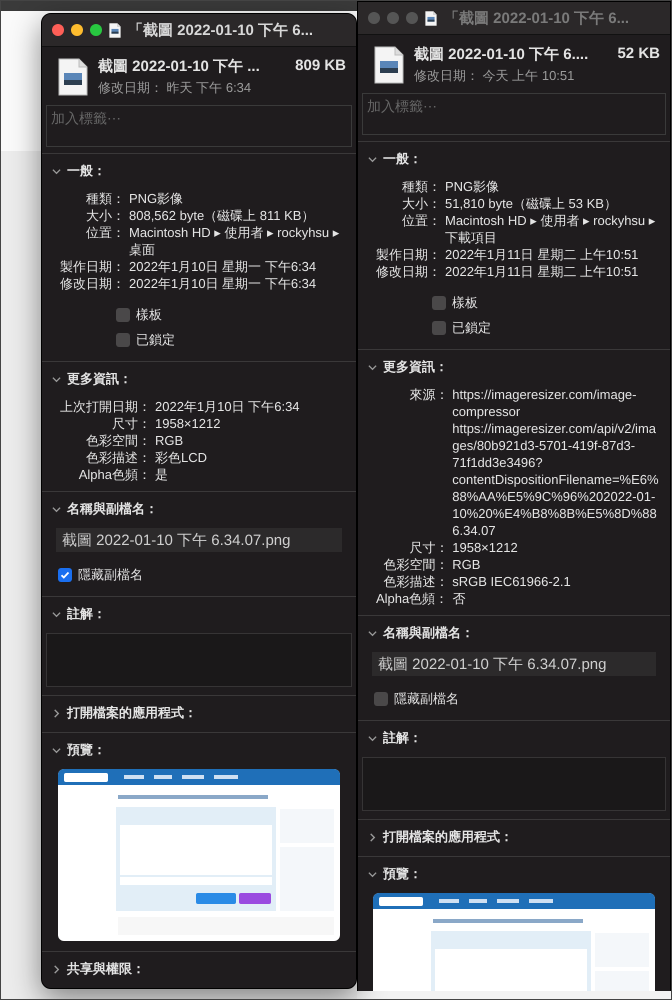 Image resolution: width=672 pixels, height=1000 pixels. Describe the element at coordinates (459, 598) in the screenshot. I see `field-value: 否` at that location.